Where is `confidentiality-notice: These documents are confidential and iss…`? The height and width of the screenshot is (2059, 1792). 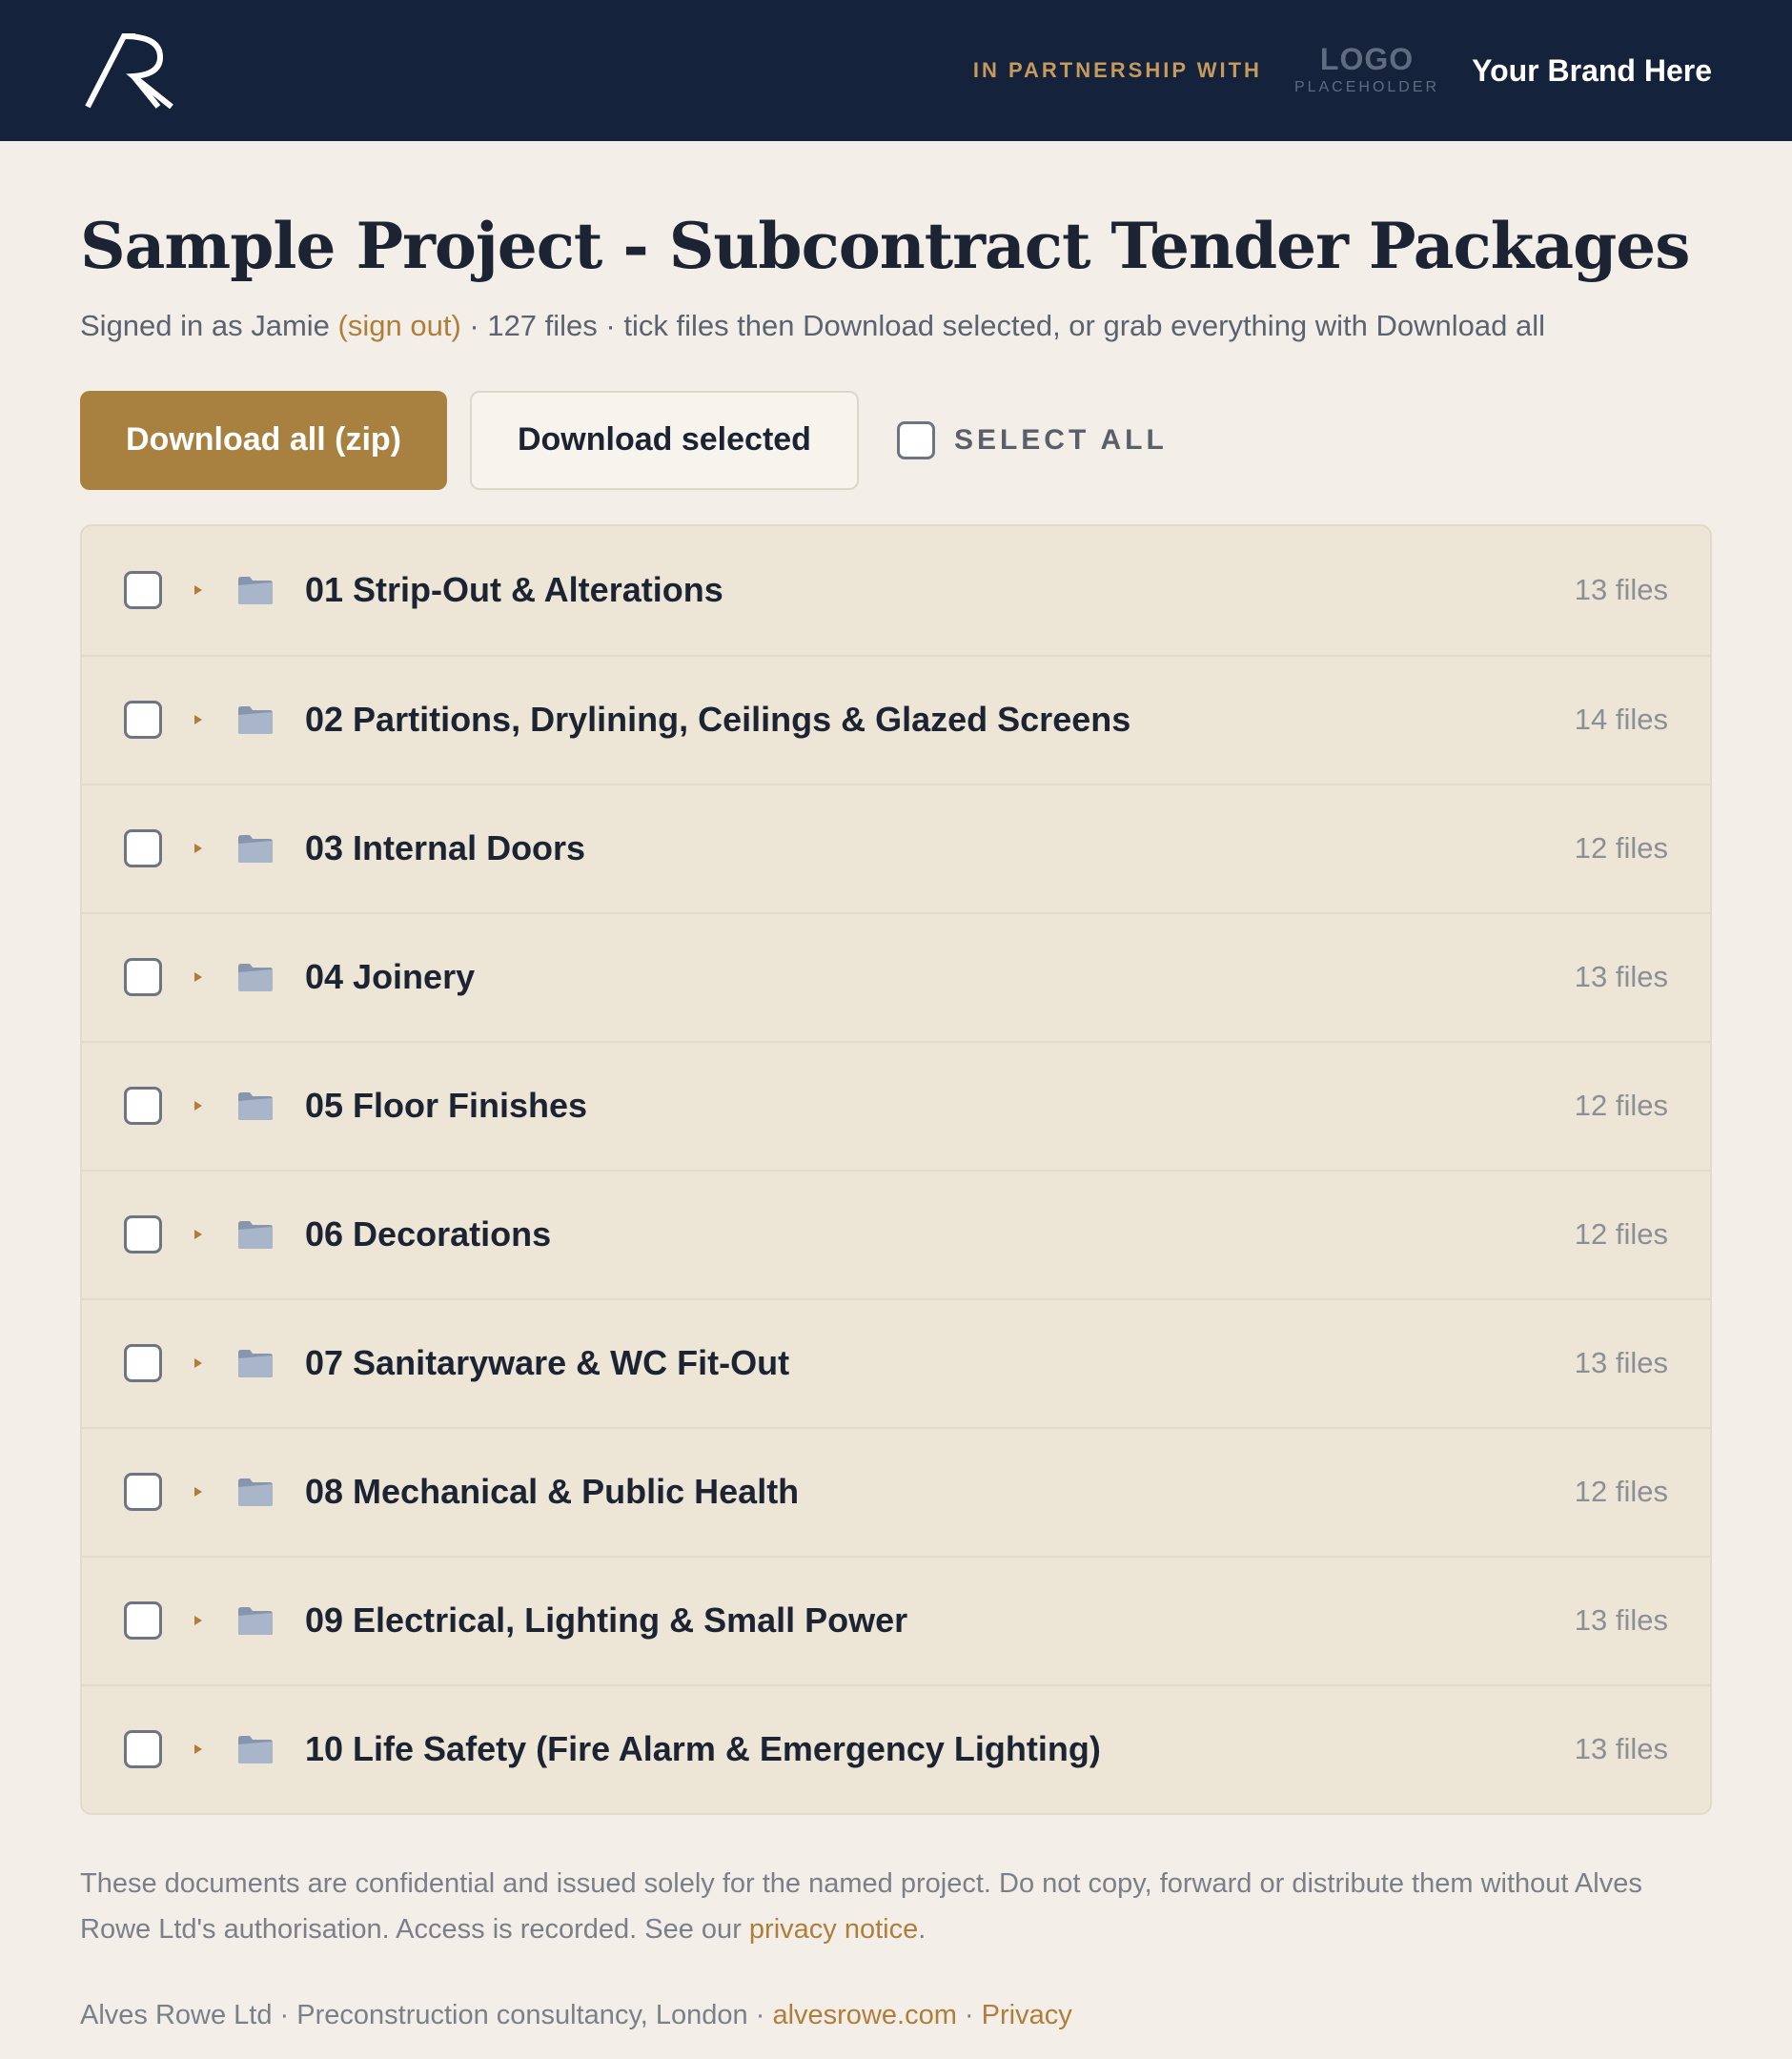 confidentiality-notice: These documents are confidential and iss… is located at coordinates (896, 1906).